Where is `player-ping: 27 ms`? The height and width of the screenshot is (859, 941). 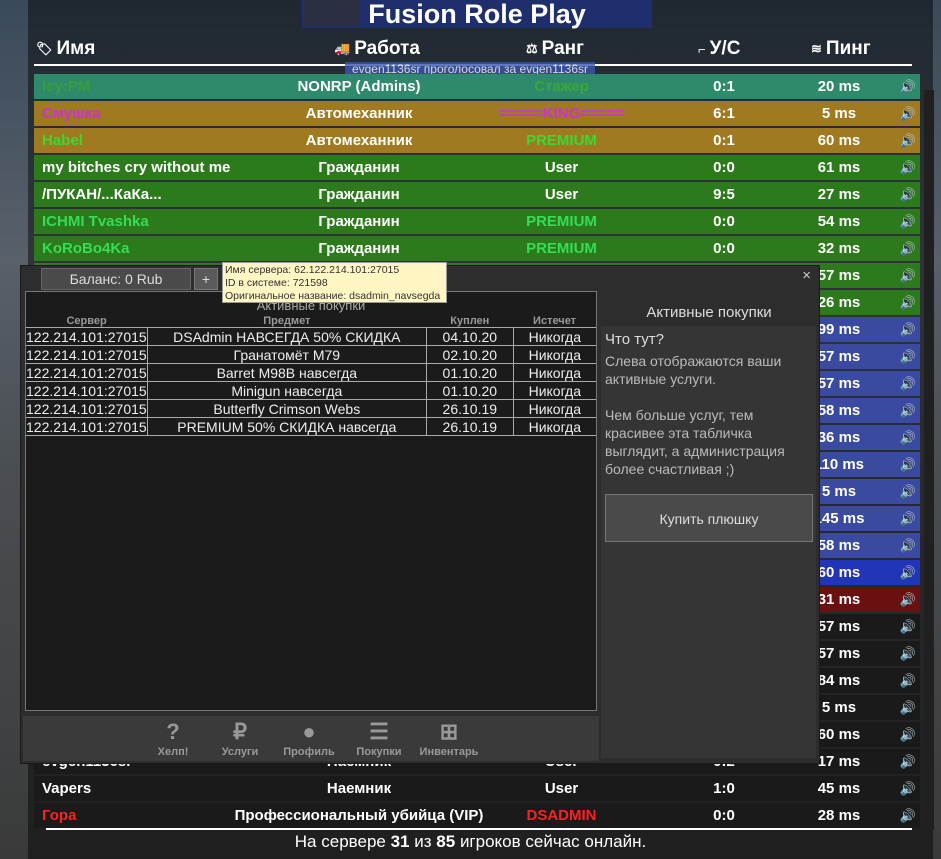
player-ping: 27 ms is located at coordinates (839, 194).